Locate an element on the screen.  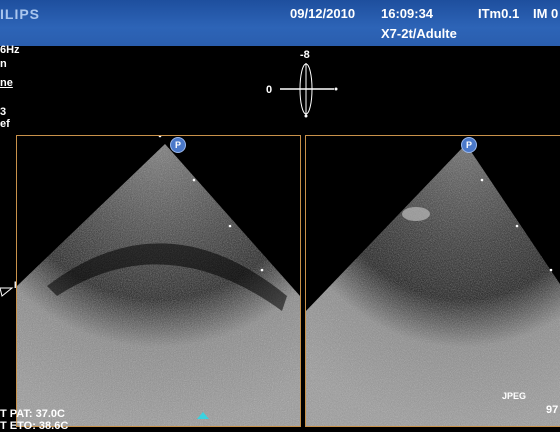
temp-patient: T PAT: 37.0C is located at coordinates (32, 414).